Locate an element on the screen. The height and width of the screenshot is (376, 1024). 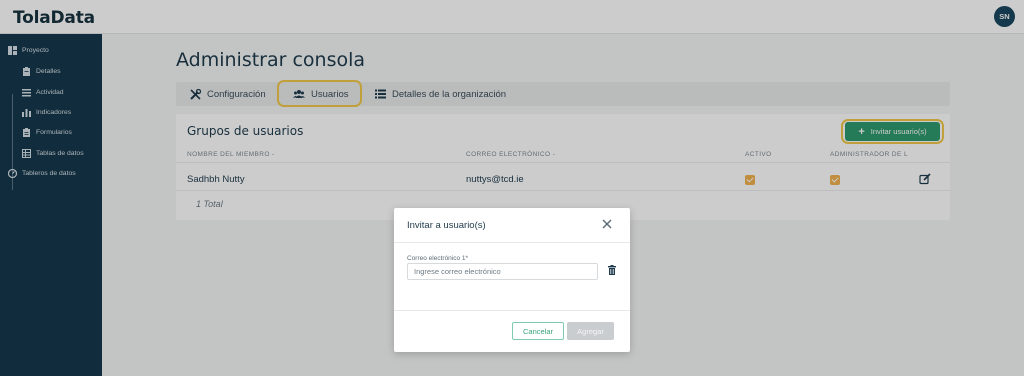
cancel-button: Cancelar is located at coordinates (538, 331).